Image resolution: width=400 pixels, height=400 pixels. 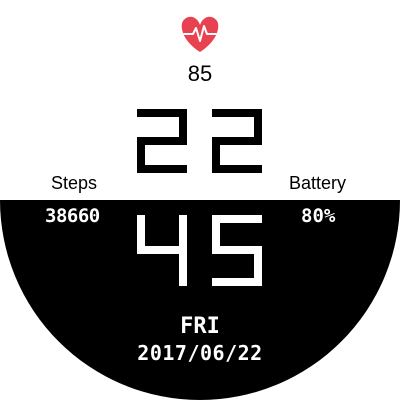 What do you see at coordinates (199, 141) in the screenshot?
I see `hours-digits` at bounding box center [199, 141].